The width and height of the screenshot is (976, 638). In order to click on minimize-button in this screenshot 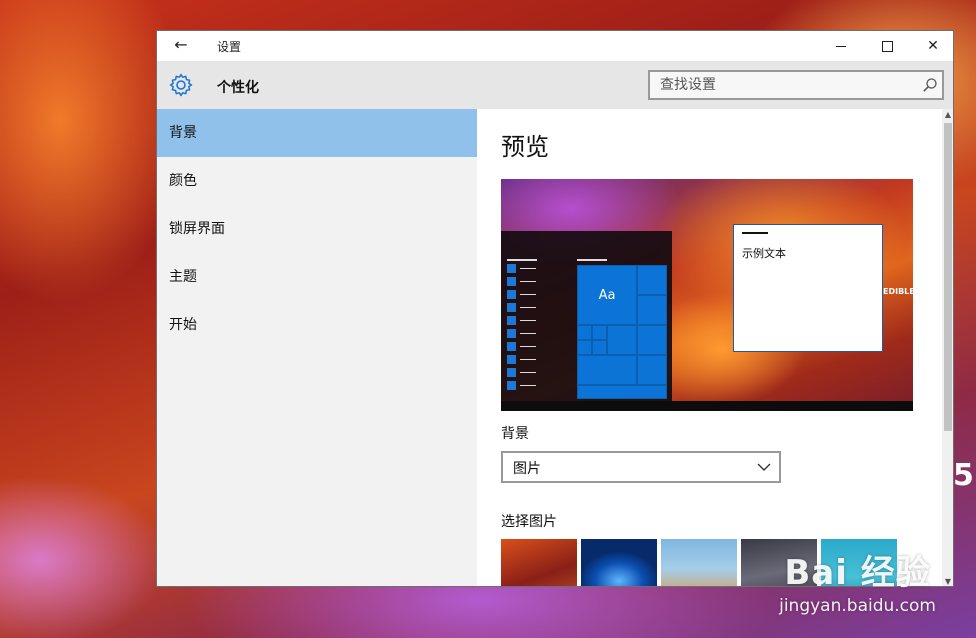, I will do `click(841, 46)`.